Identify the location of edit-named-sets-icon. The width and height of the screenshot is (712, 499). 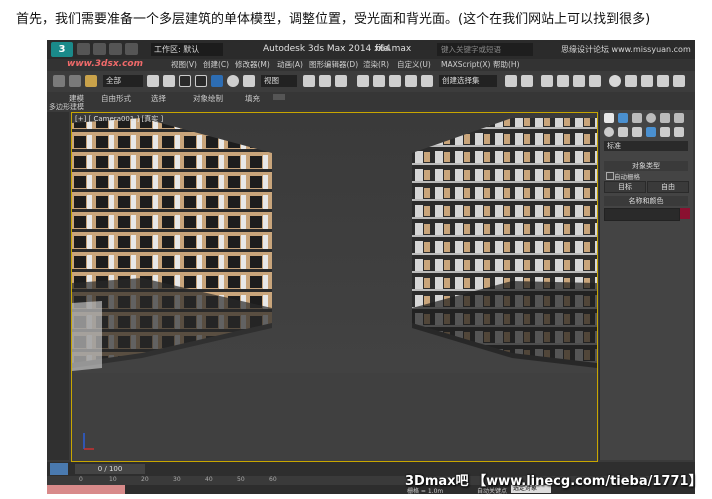
(427, 81).